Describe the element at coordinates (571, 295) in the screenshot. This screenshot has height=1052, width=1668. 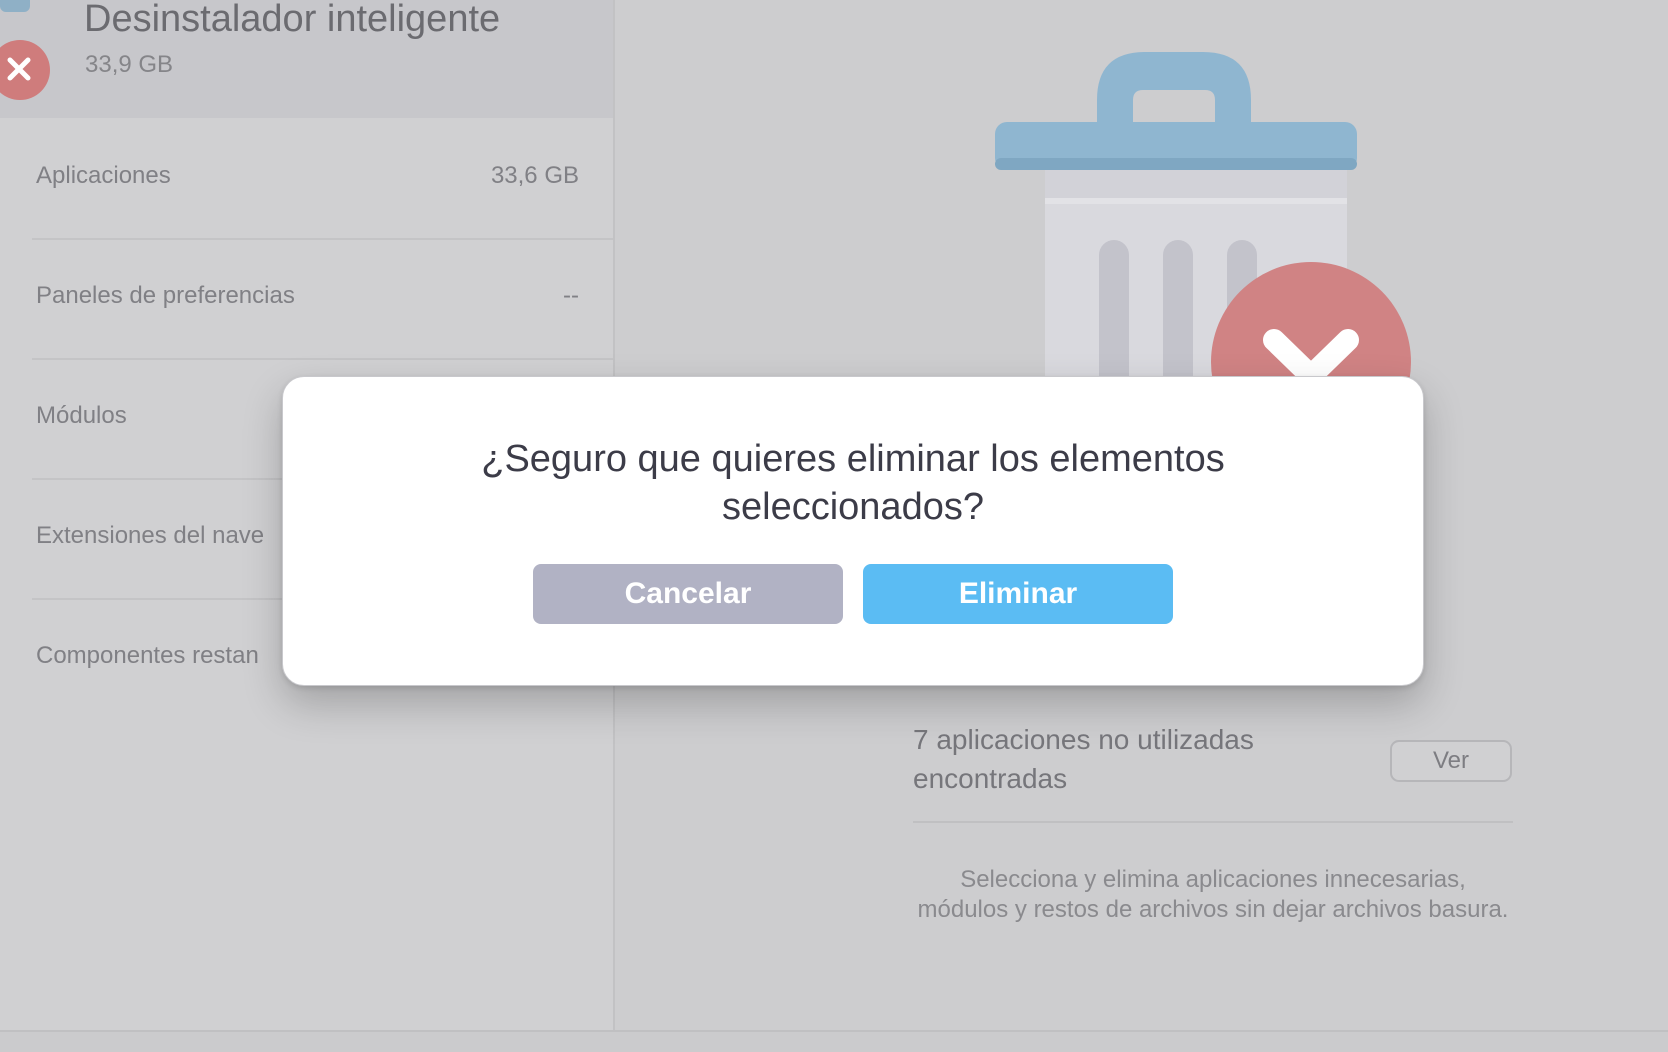
I see `category-size: --` at that location.